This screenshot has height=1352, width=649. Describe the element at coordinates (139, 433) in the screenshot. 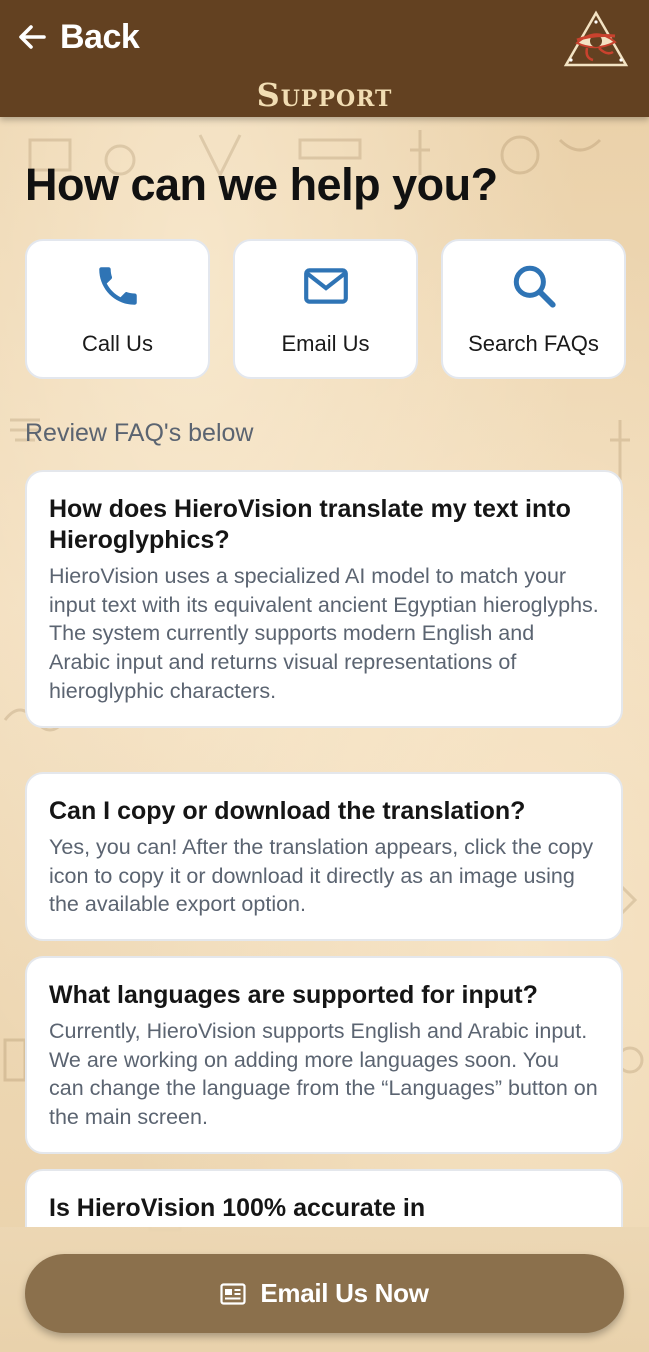

I see `faq-section-label: Review FAQ's below` at that location.